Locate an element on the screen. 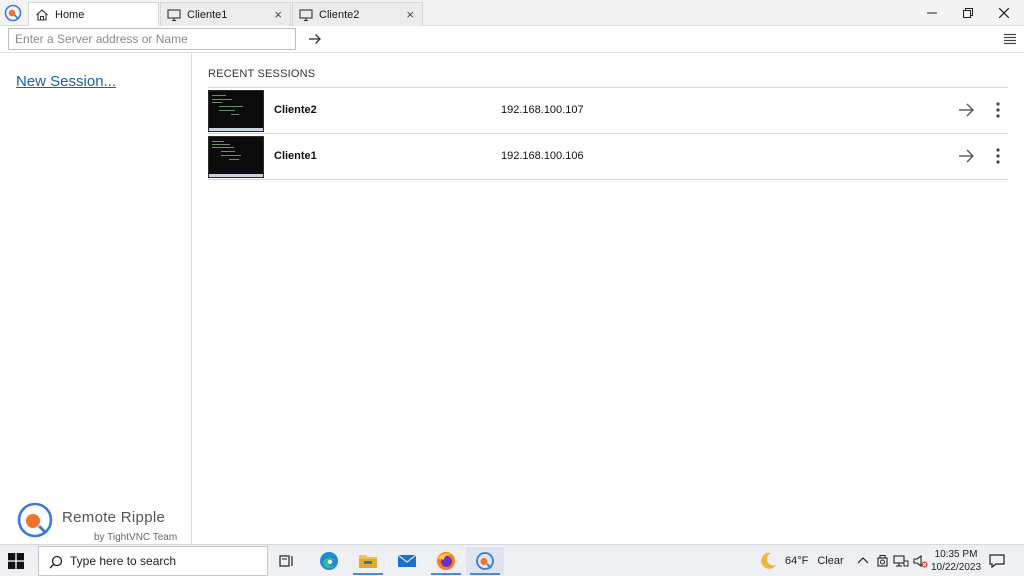 This screenshot has width=1024, height=576. mail-taskbar-button is located at coordinates (407, 561).